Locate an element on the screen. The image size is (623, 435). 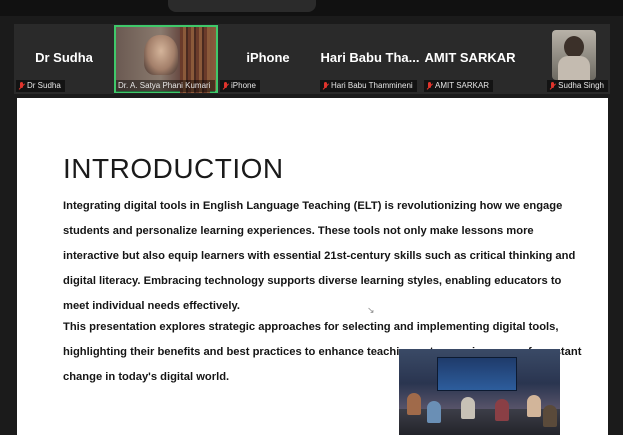
participant-avatar is located at coordinates (574, 55).